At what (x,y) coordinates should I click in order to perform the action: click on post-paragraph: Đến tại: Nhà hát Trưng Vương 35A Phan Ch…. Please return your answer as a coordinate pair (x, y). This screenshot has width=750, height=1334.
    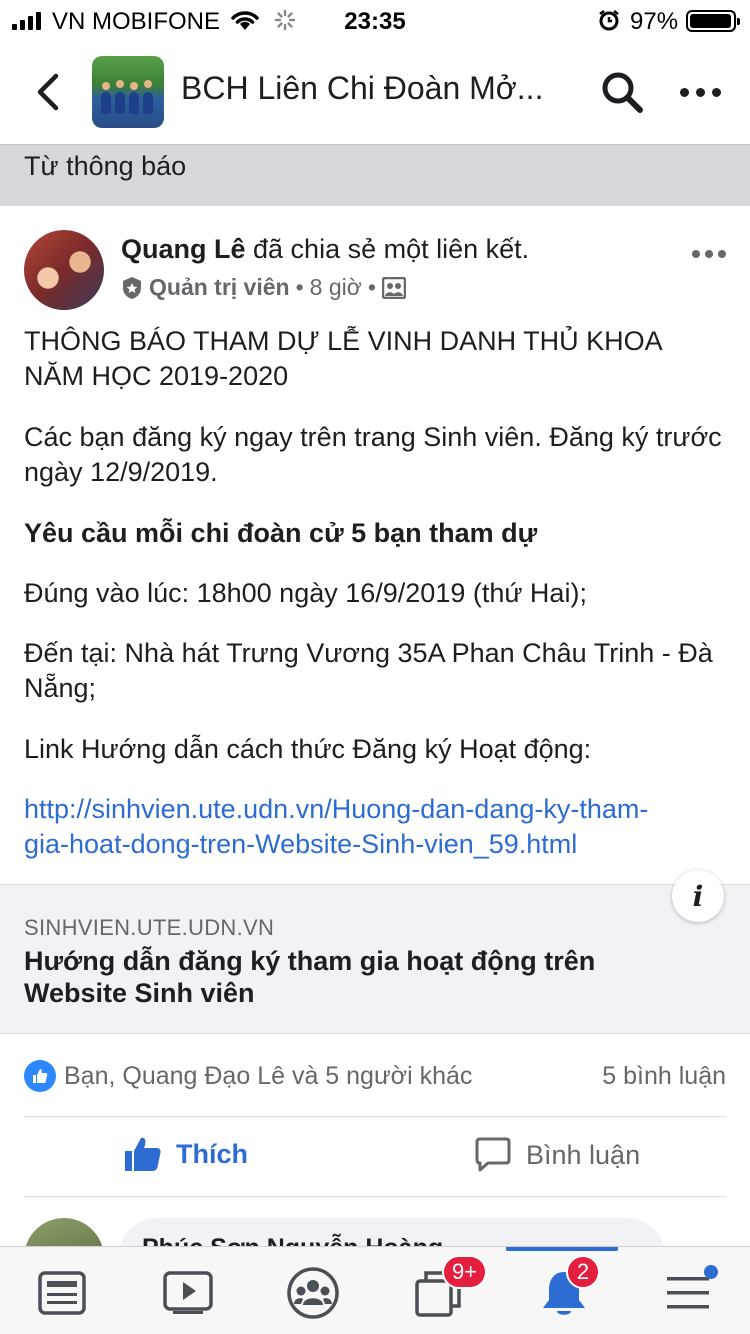
    Looking at the image, I should click on (368, 670).